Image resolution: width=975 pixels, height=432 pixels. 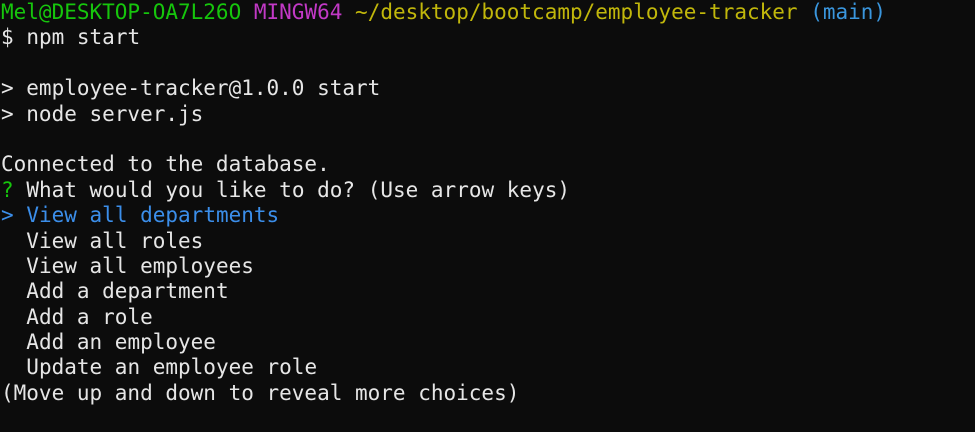 What do you see at coordinates (191, 88) in the screenshot?
I see `npm-output-line-1: > employee-tracker@1.0.0 start` at bounding box center [191, 88].